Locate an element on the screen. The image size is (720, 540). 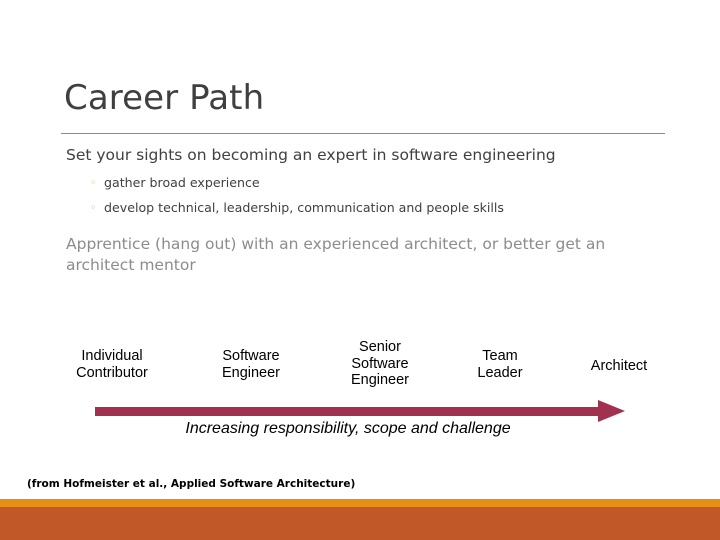
stage-line: Leader is located at coordinates (500, 372).